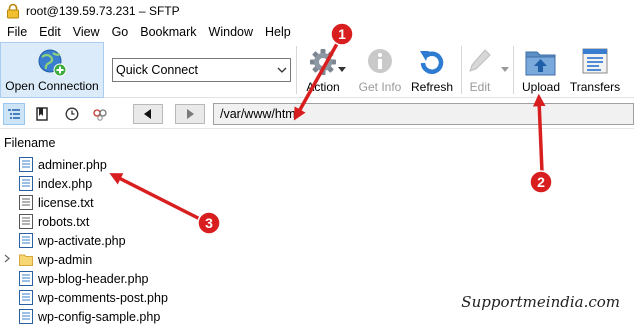 The height and width of the screenshot is (325, 634). Describe the element at coordinates (432, 62) in the screenshot. I see `refresh-icon` at that location.